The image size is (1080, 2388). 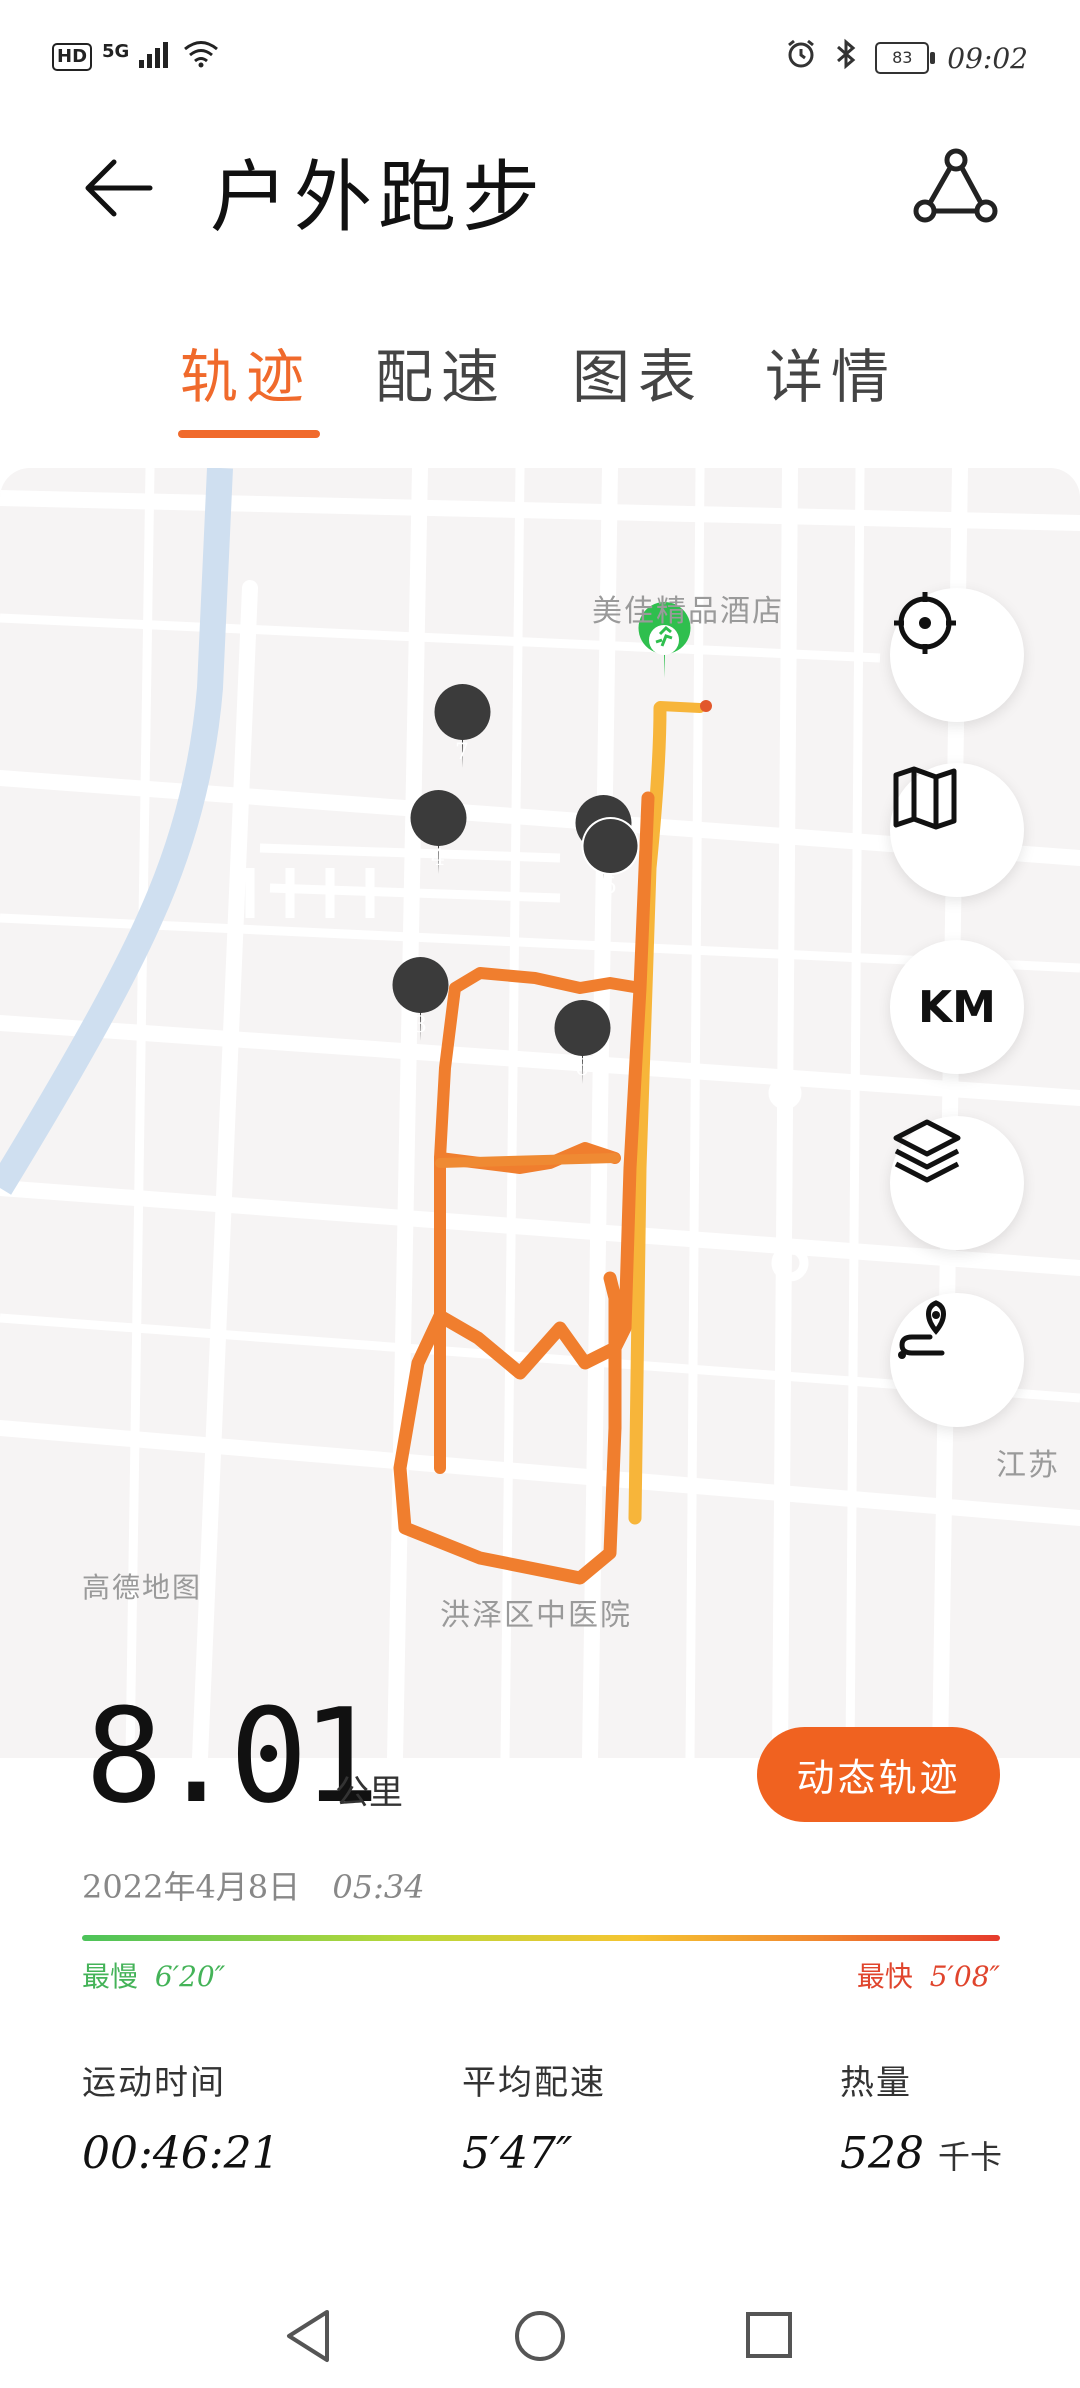 I want to click on system-nav-bar, so click(x=540, y=2339).